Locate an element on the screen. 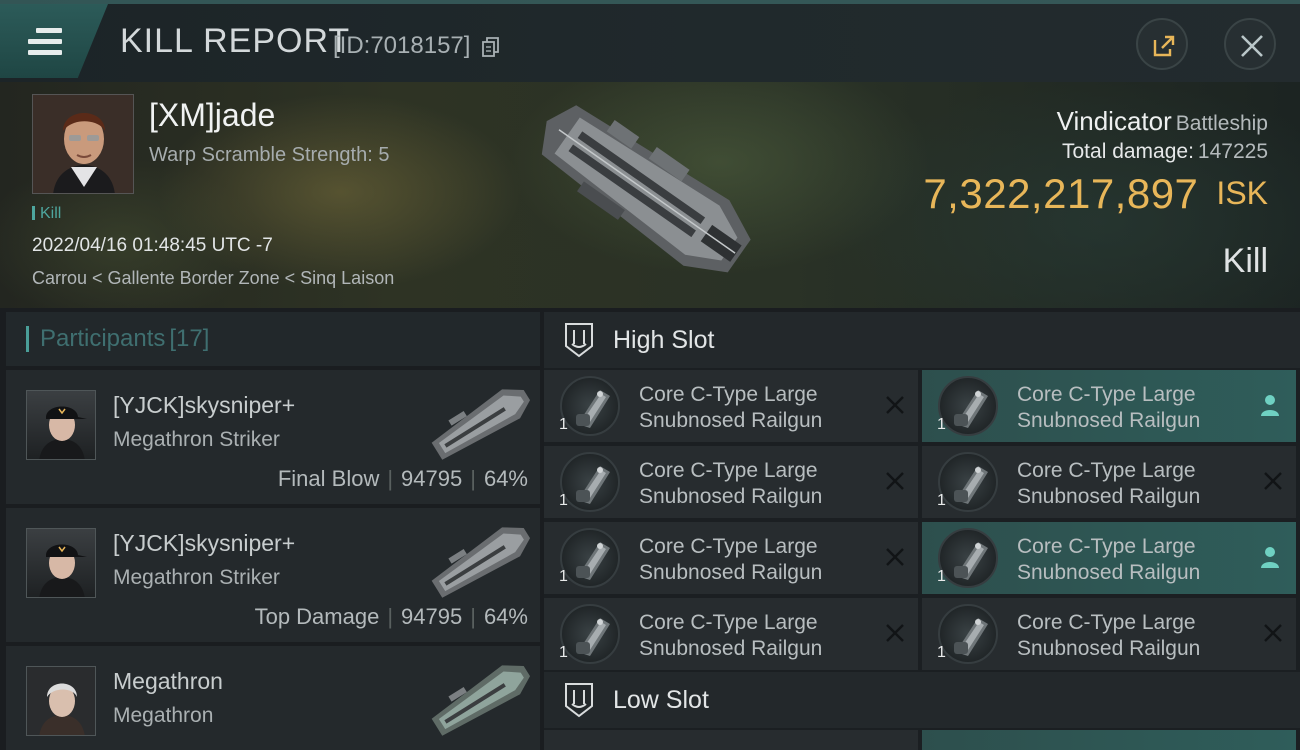 The height and width of the screenshot is (750, 1300). participant-ship: Megathron is located at coordinates (163, 715).